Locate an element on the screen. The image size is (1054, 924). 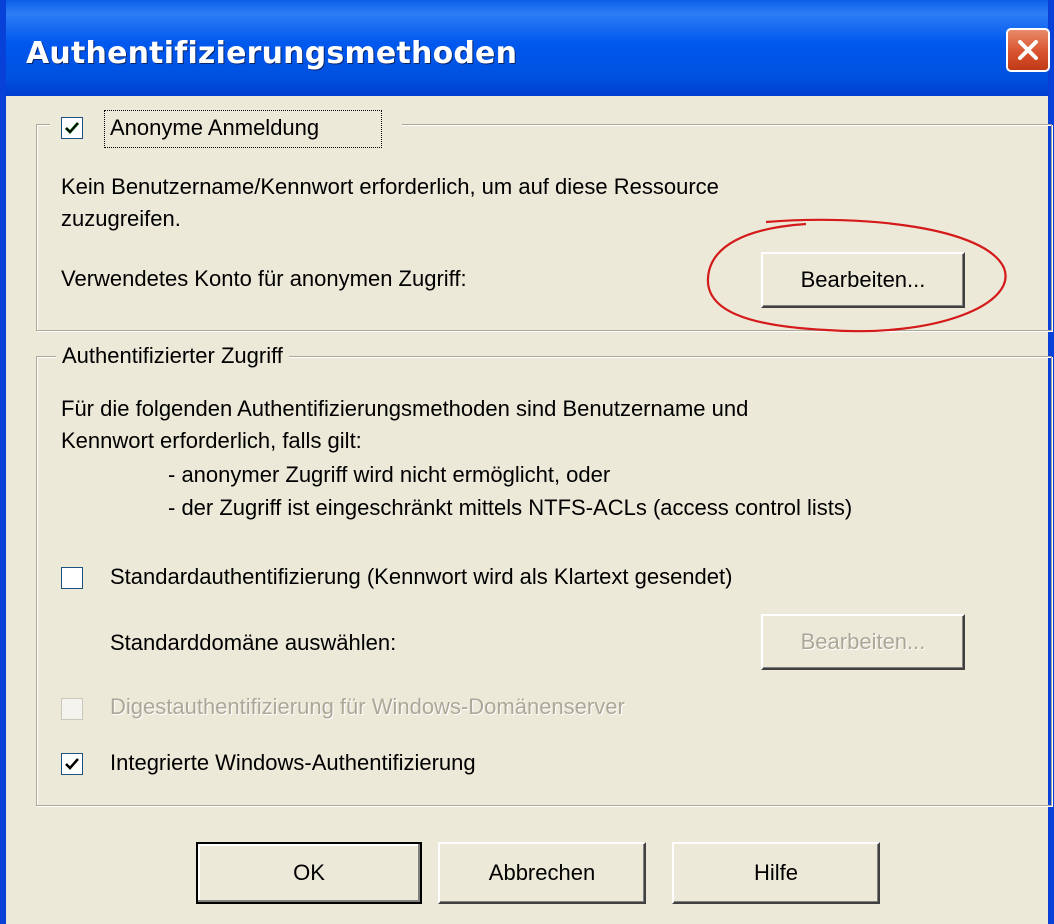
authenticated-legend: Authentifizierter Zugriff is located at coordinates (172, 356).